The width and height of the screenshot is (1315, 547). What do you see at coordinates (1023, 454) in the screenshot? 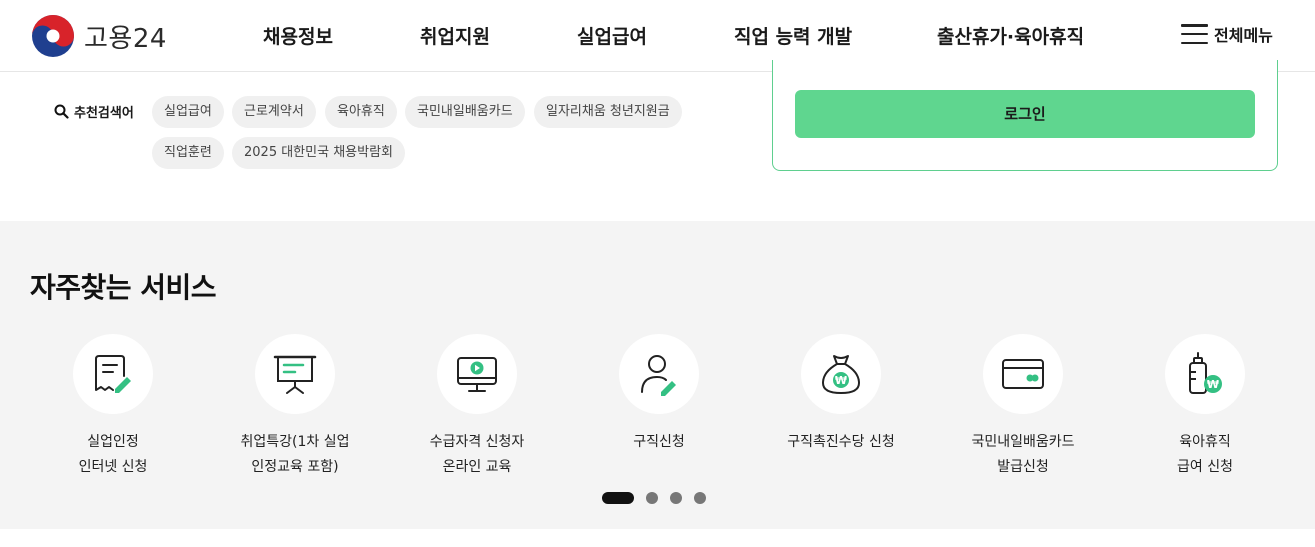
I see `service-label: 국민내일배움카드 발급신청` at bounding box center [1023, 454].